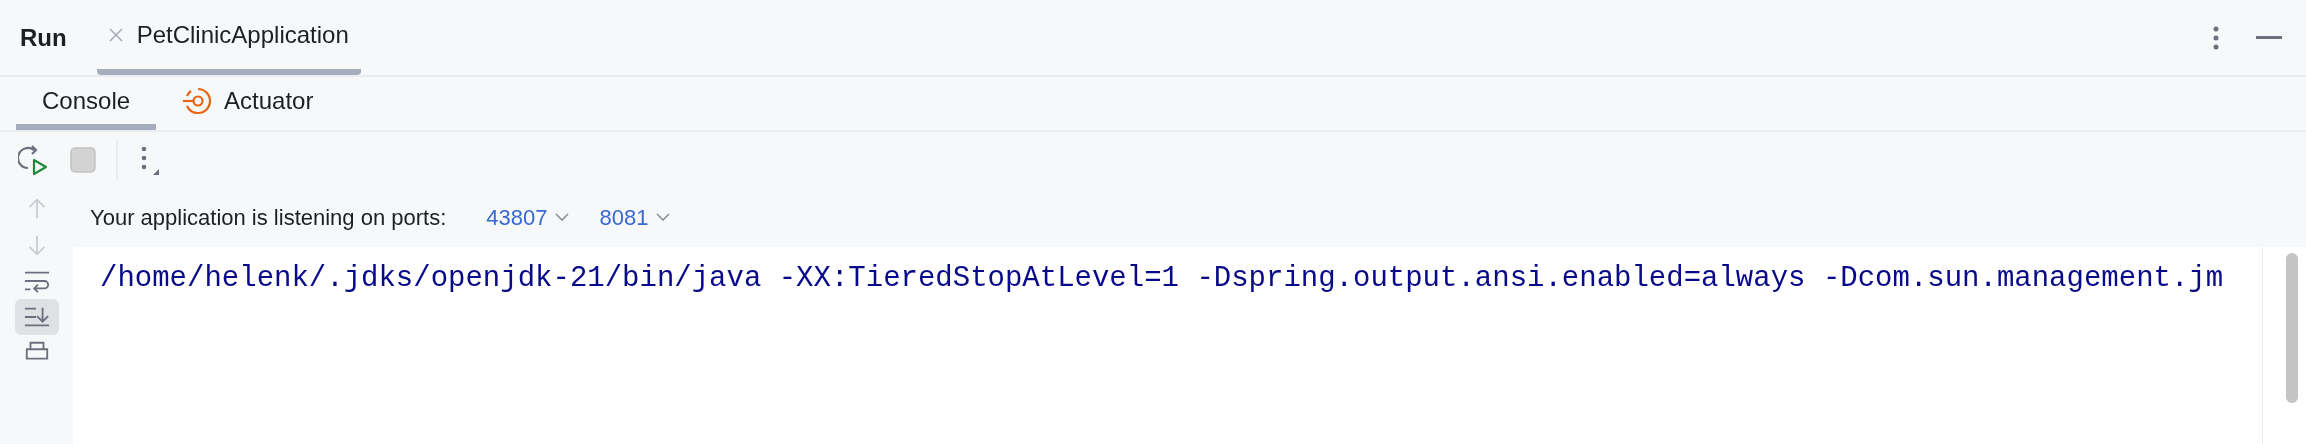 The image size is (2306, 444). What do you see at coordinates (43, 37) in the screenshot?
I see `panel-title: Run` at bounding box center [43, 37].